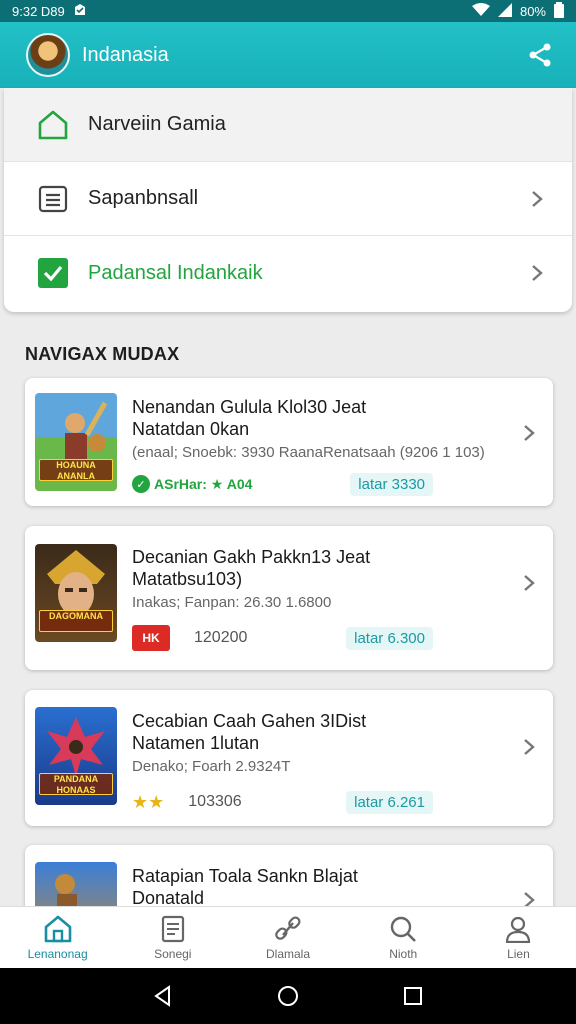 Image resolution: width=576 pixels, height=1024 pixels. What do you see at coordinates (38, 11) in the screenshot?
I see `status-time: 9:32 D89` at bounding box center [38, 11].